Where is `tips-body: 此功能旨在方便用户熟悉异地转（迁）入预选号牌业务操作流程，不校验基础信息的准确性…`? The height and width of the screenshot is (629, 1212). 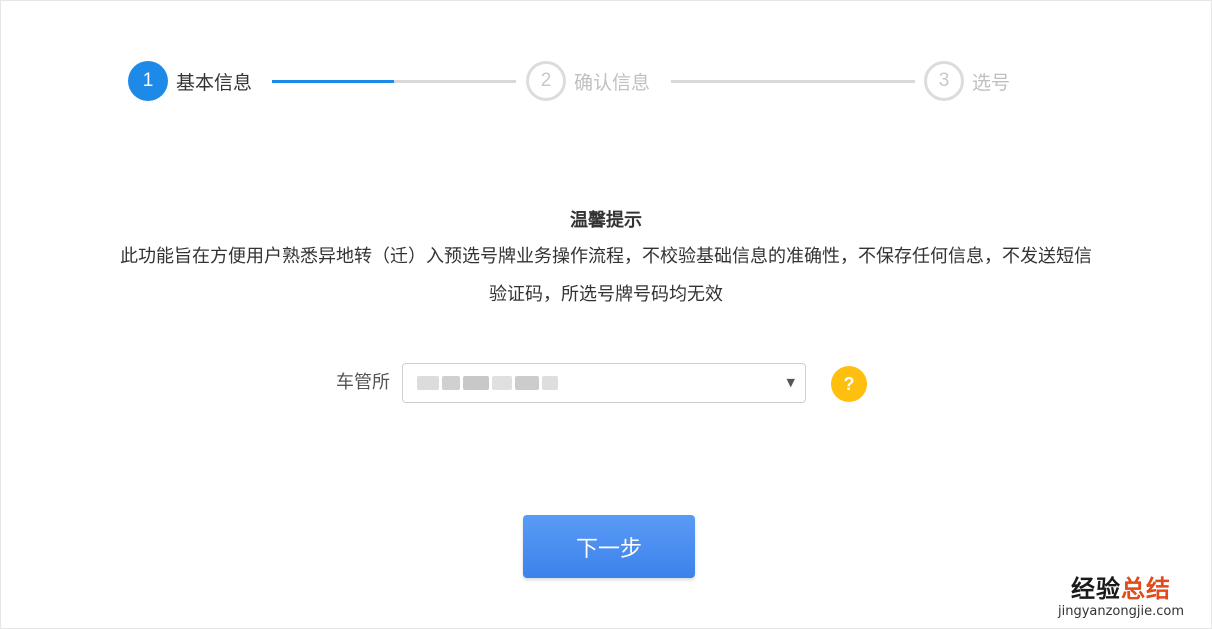 tips-body: 此功能旨在方便用户熟悉异地转（迁）入预选号牌业务操作流程，不校验基础信息的准确性… is located at coordinates (606, 276).